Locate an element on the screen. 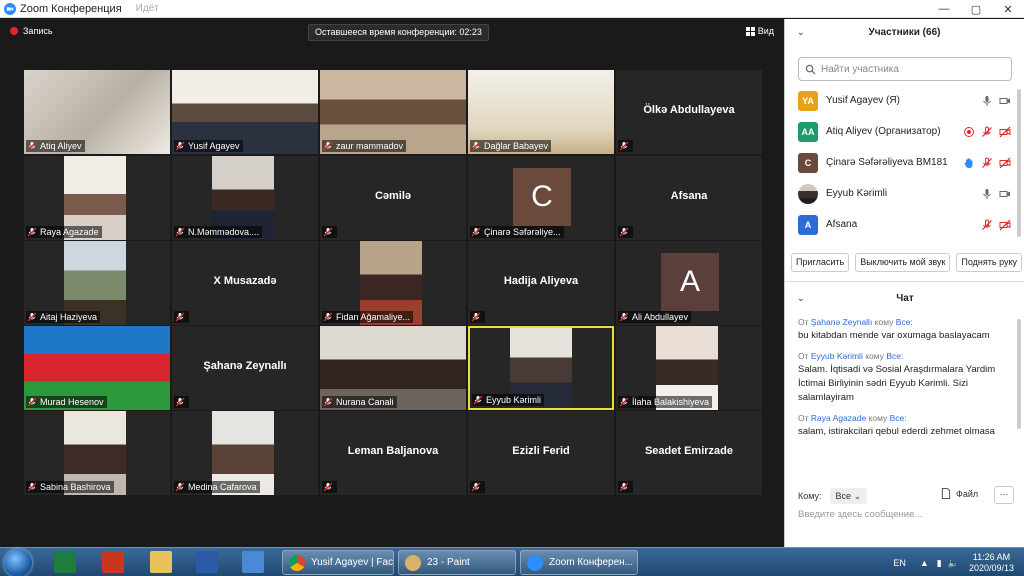 The height and width of the screenshot is (576, 1024). participant-row: A Afsana is located at coordinates (904, 224).